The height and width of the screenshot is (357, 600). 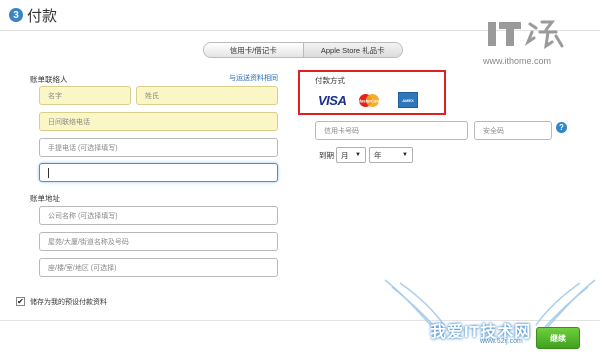 I want to click on mastercard-logo: MasterCard, so click(x=369, y=100).